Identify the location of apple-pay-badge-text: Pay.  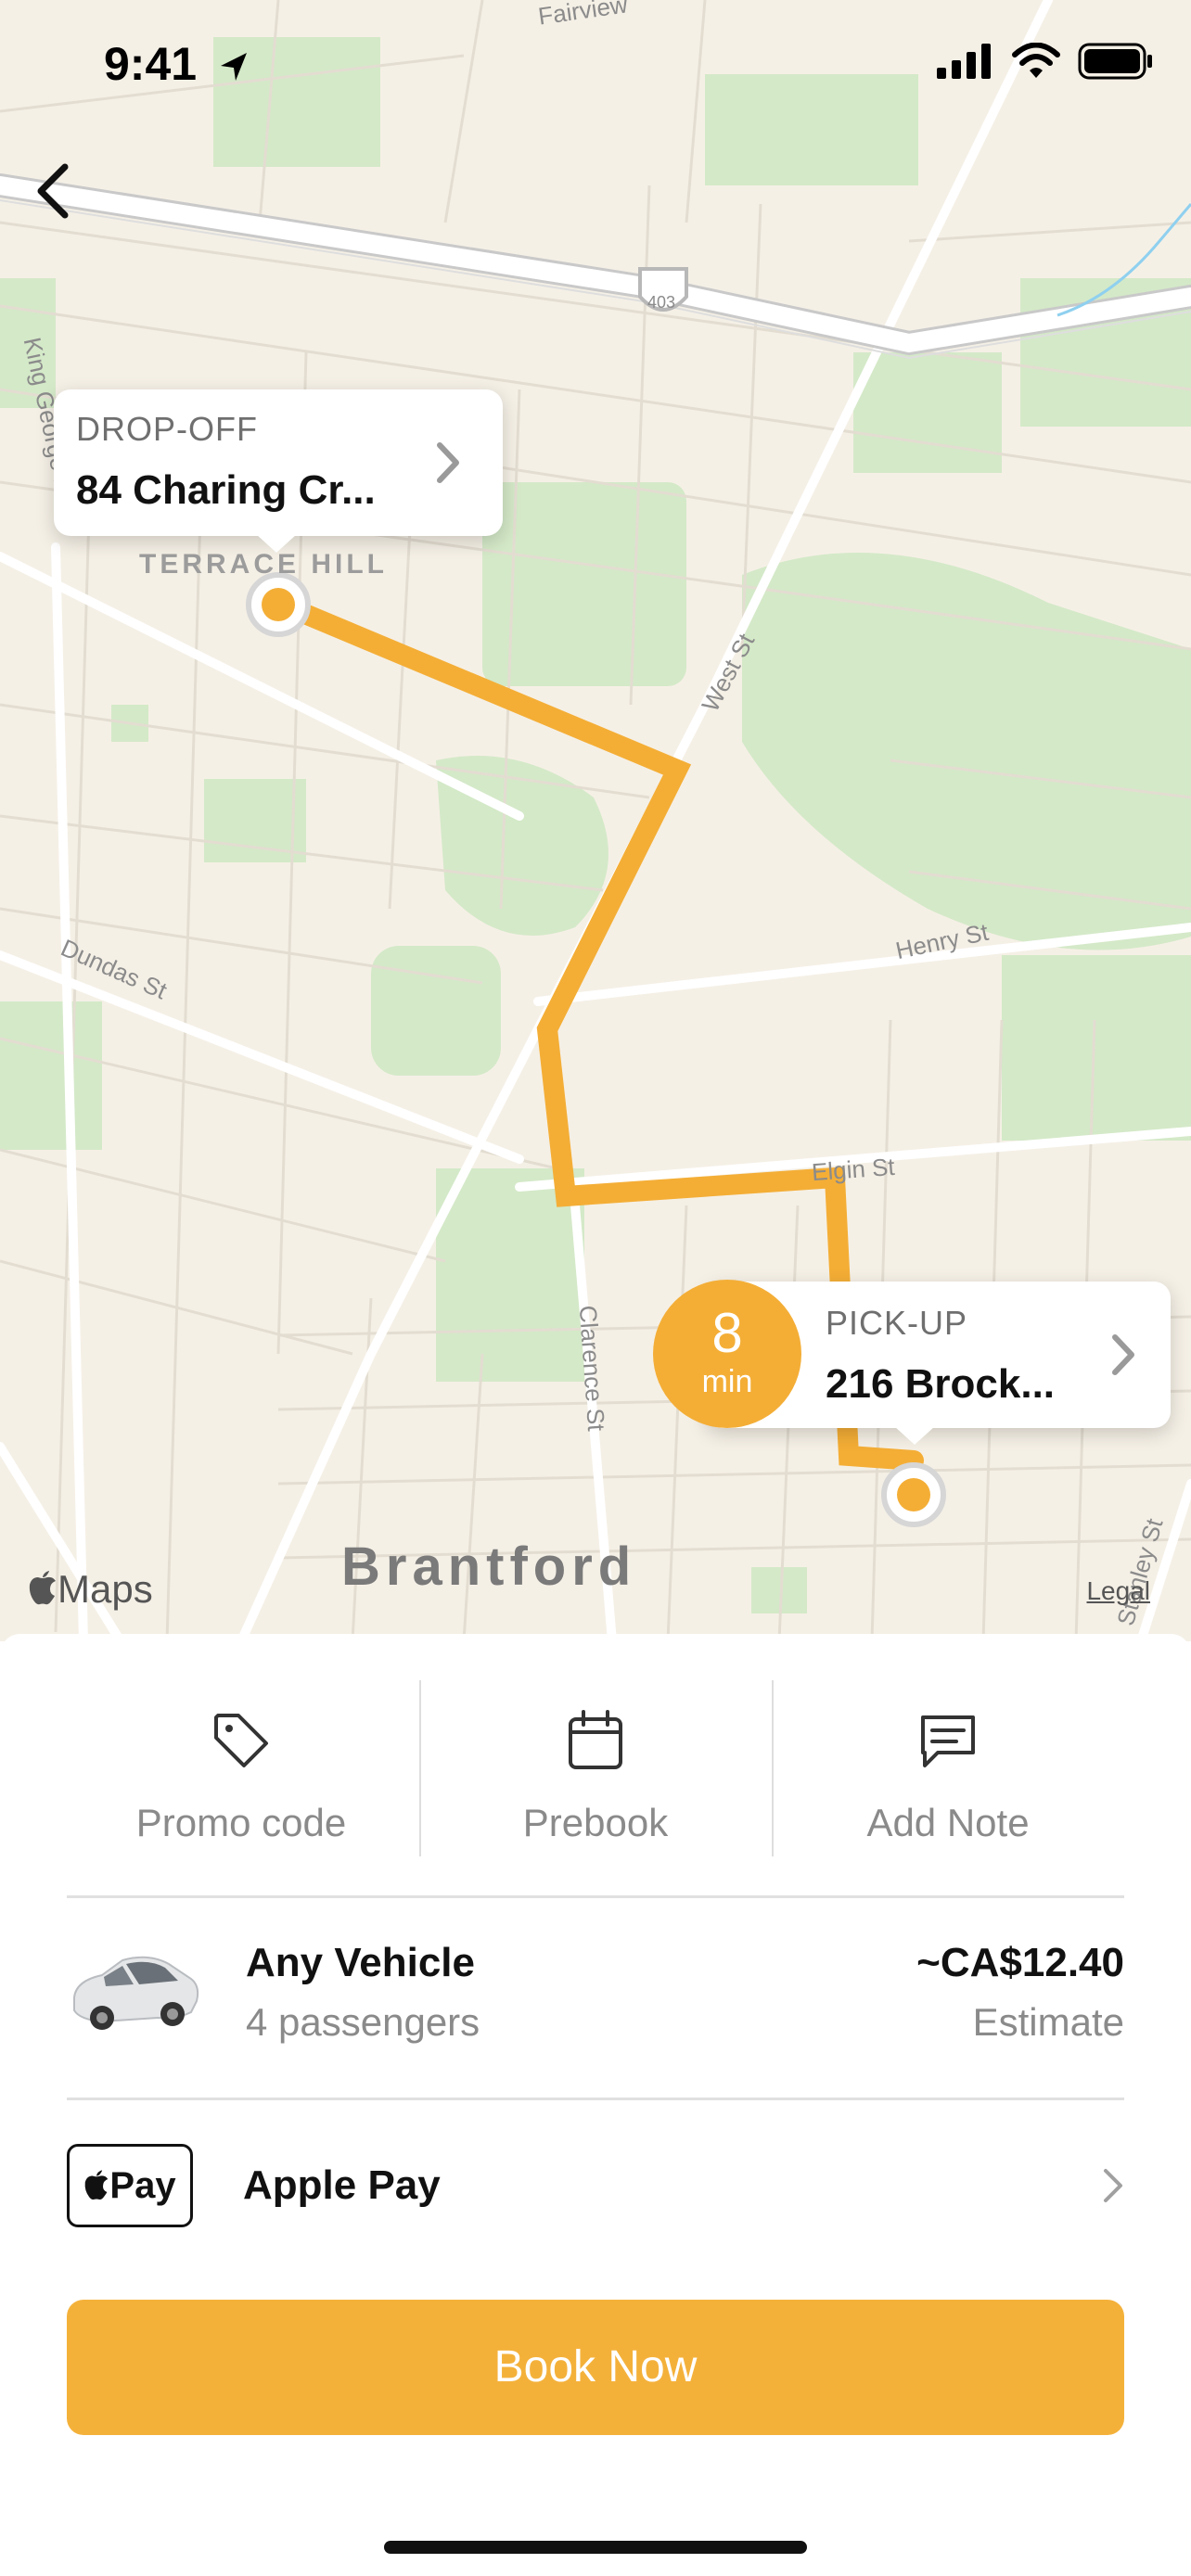
(142, 2185).